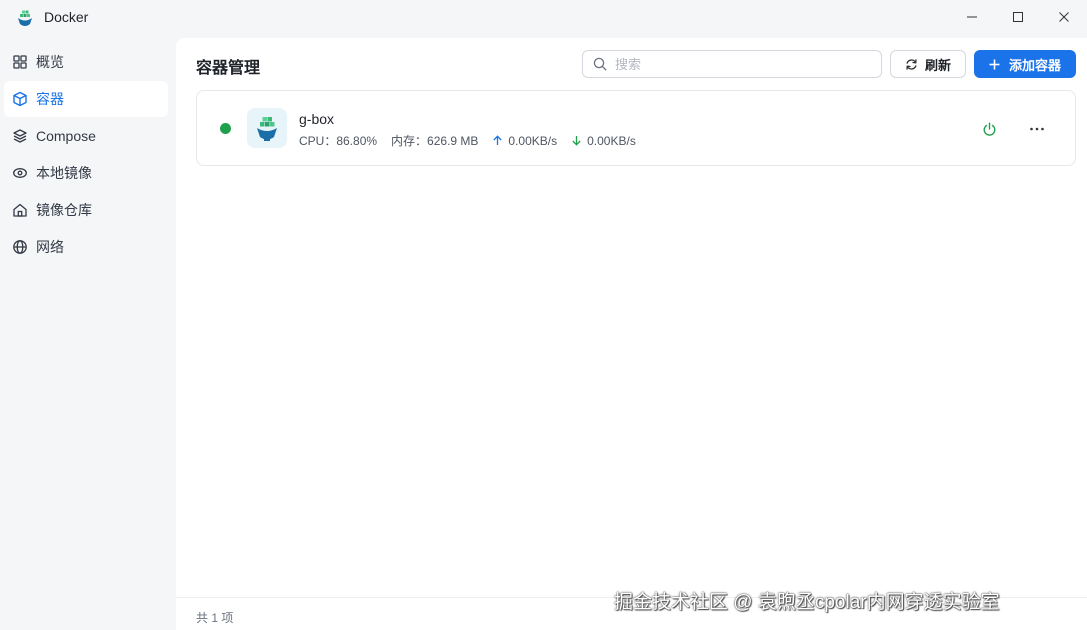 The width and height of the screenshot is (1087, 630). Describe the element at coordinates (228, 68) in the screenshot. I see `page-title: 容器管理` at that location.